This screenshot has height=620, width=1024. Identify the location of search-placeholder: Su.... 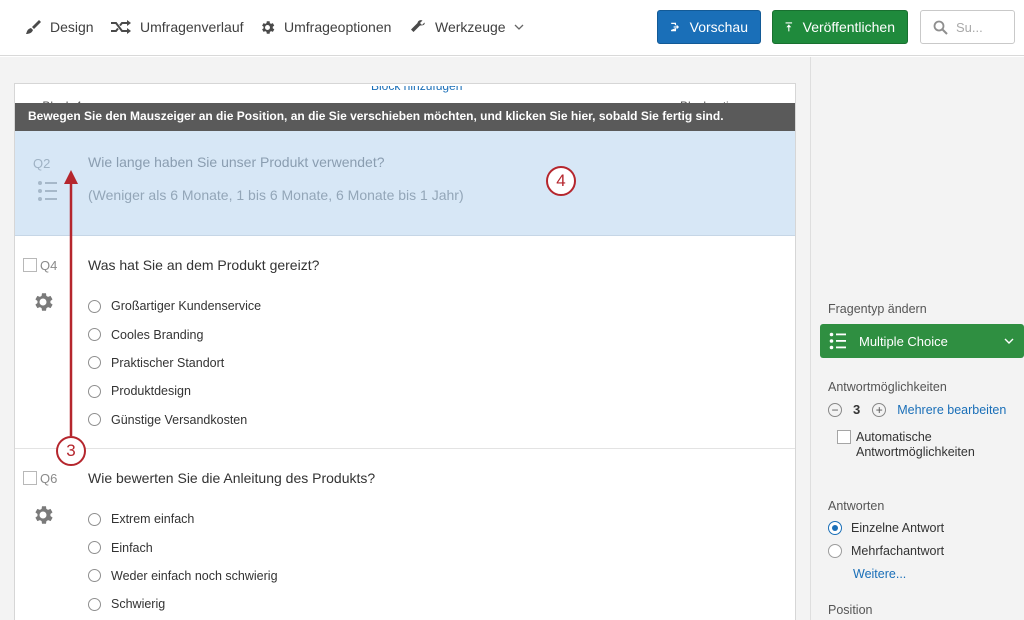
(969, 27).